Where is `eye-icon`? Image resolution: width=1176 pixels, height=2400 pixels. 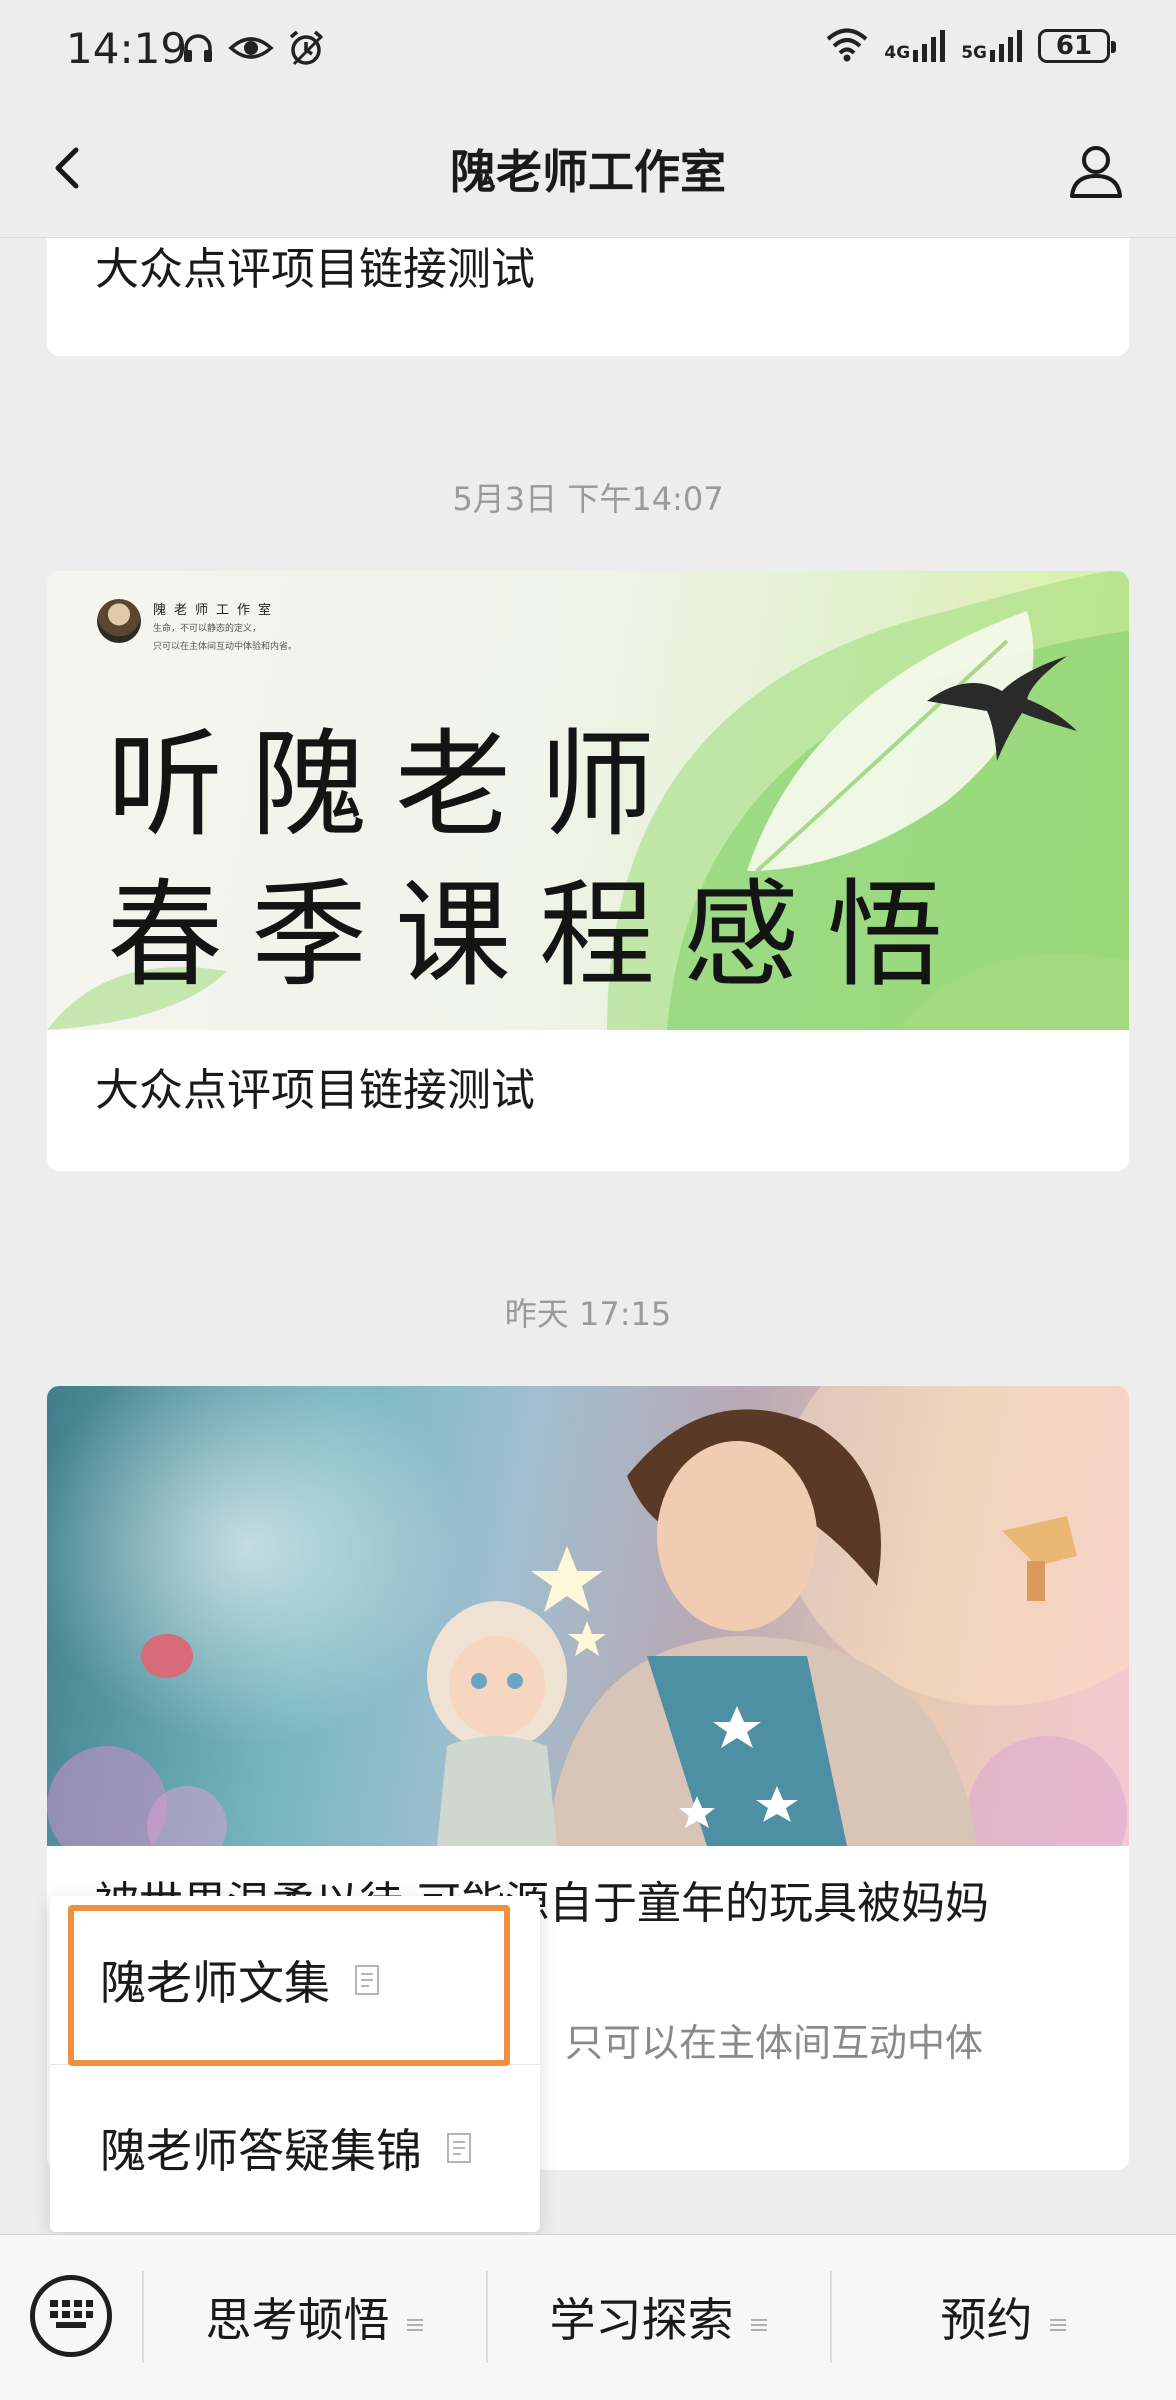 eye-icon is located at coordinates (251, 50).